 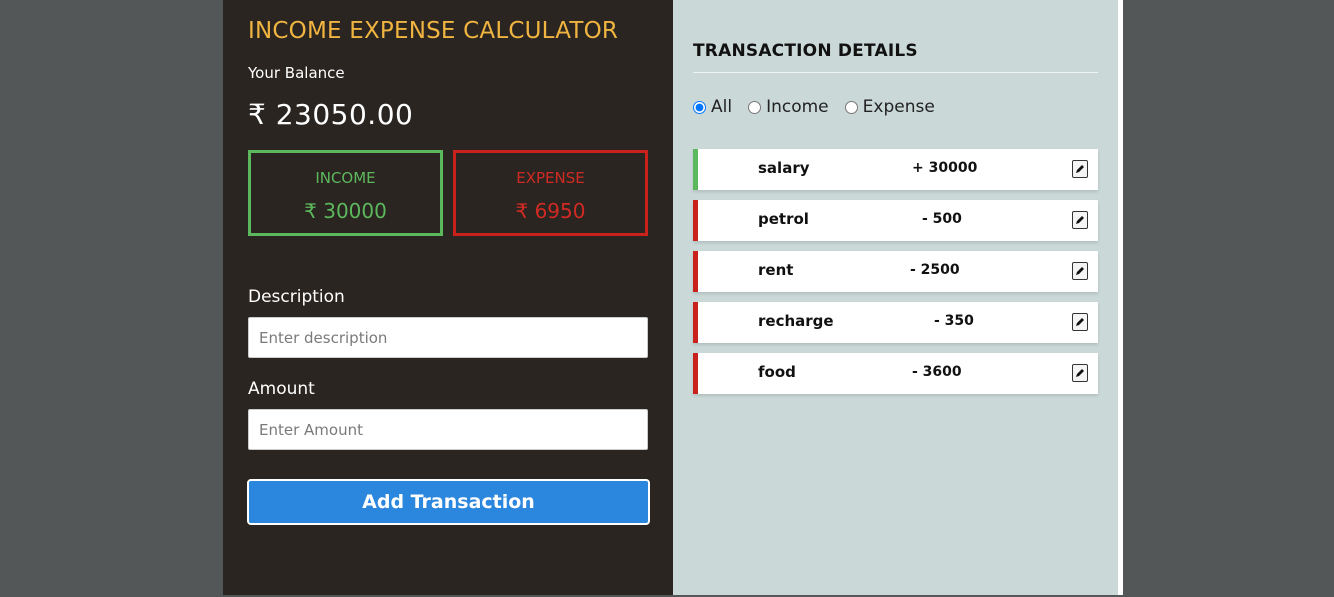 I want to click on right-edge, so click(x=1120, y=297).